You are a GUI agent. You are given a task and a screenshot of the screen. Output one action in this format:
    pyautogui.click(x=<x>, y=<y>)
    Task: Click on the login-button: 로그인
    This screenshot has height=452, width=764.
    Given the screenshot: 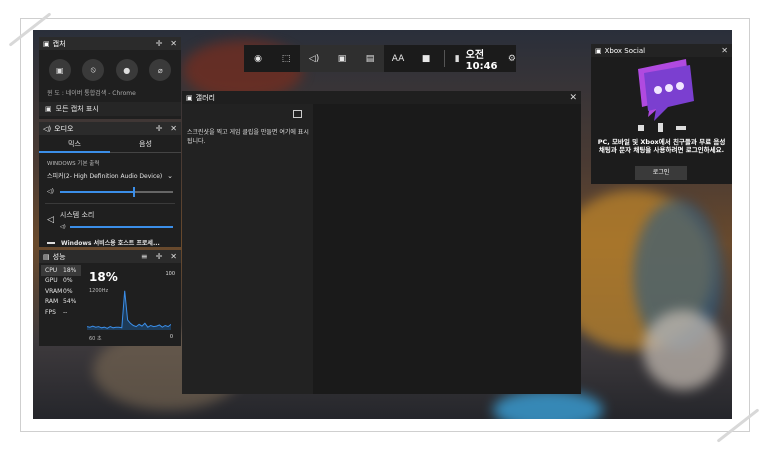 What is the action you would take?
    pyautogui.click(x=661, y=173)
    